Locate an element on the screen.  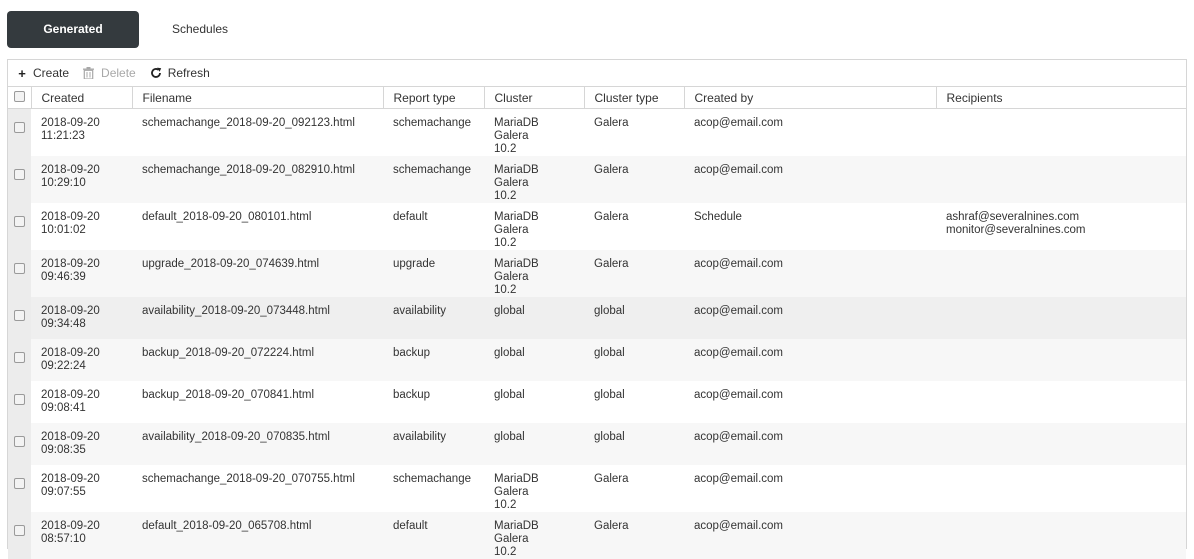
cell-report-type: upgrade is located at coordinates (414, 264).